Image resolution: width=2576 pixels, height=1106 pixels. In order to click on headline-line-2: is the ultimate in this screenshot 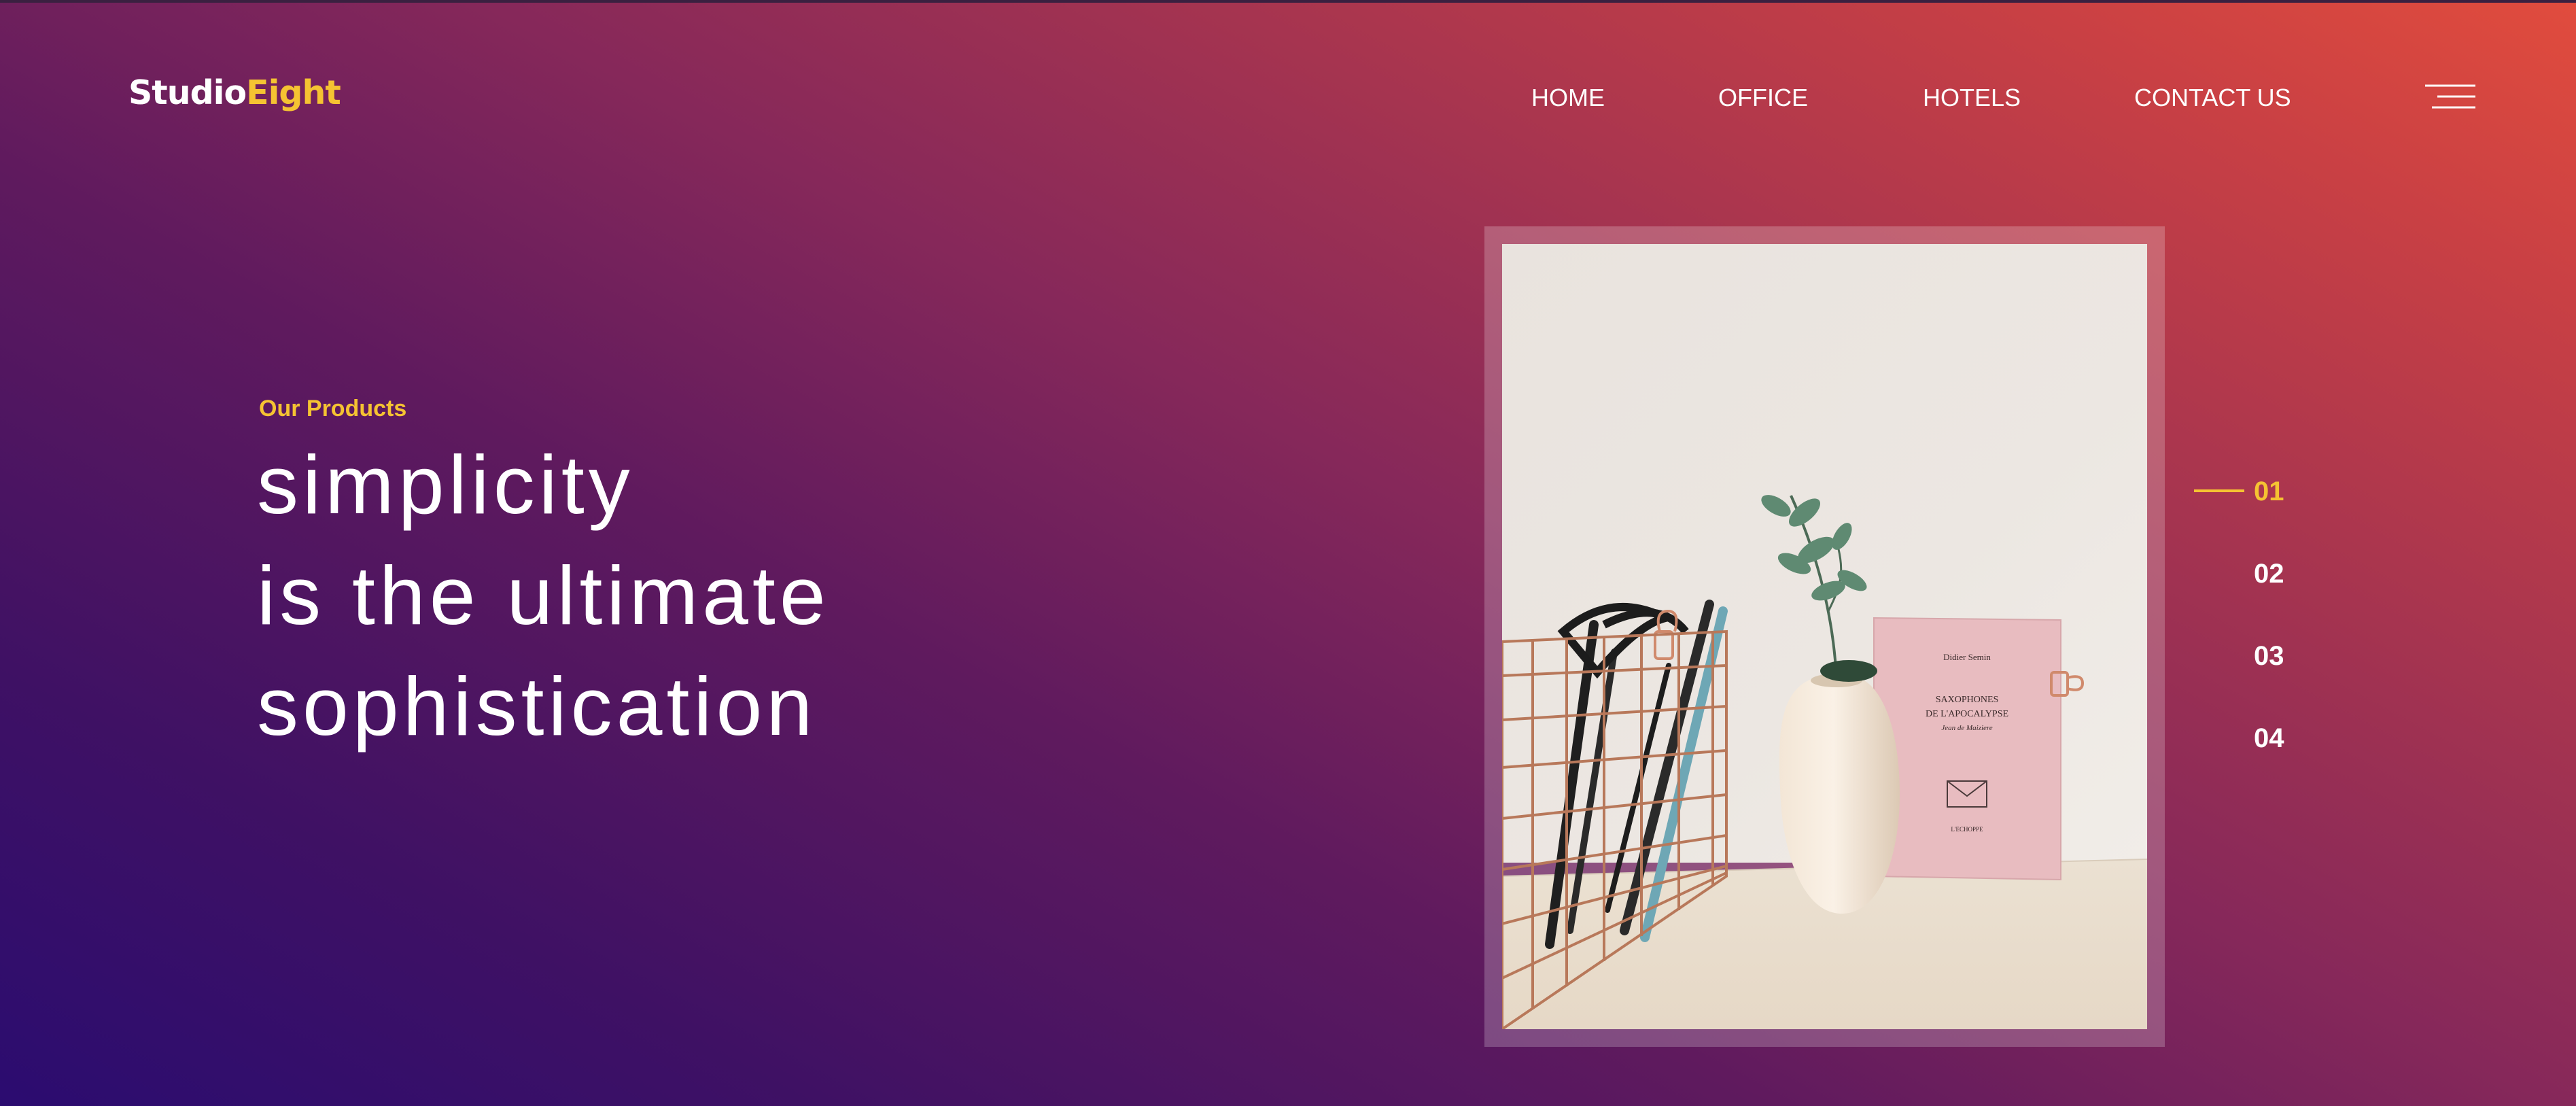, I will do `click(543, 595)`.